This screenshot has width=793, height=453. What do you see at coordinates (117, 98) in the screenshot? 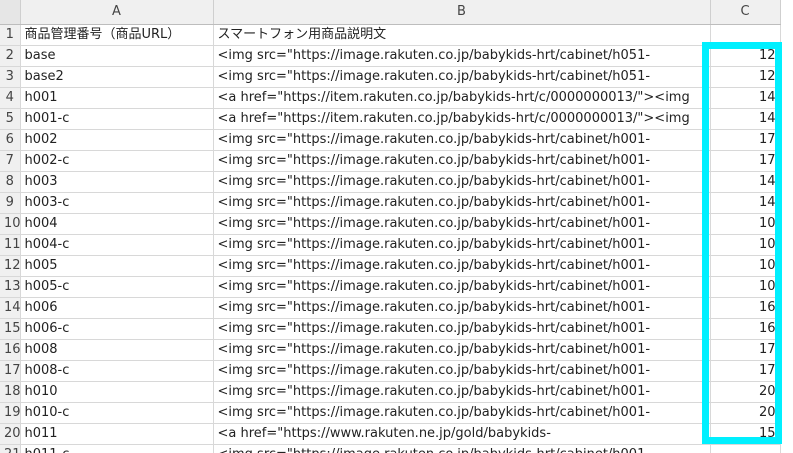
I see `cell-a: h001` at bounding box center [117, 98].